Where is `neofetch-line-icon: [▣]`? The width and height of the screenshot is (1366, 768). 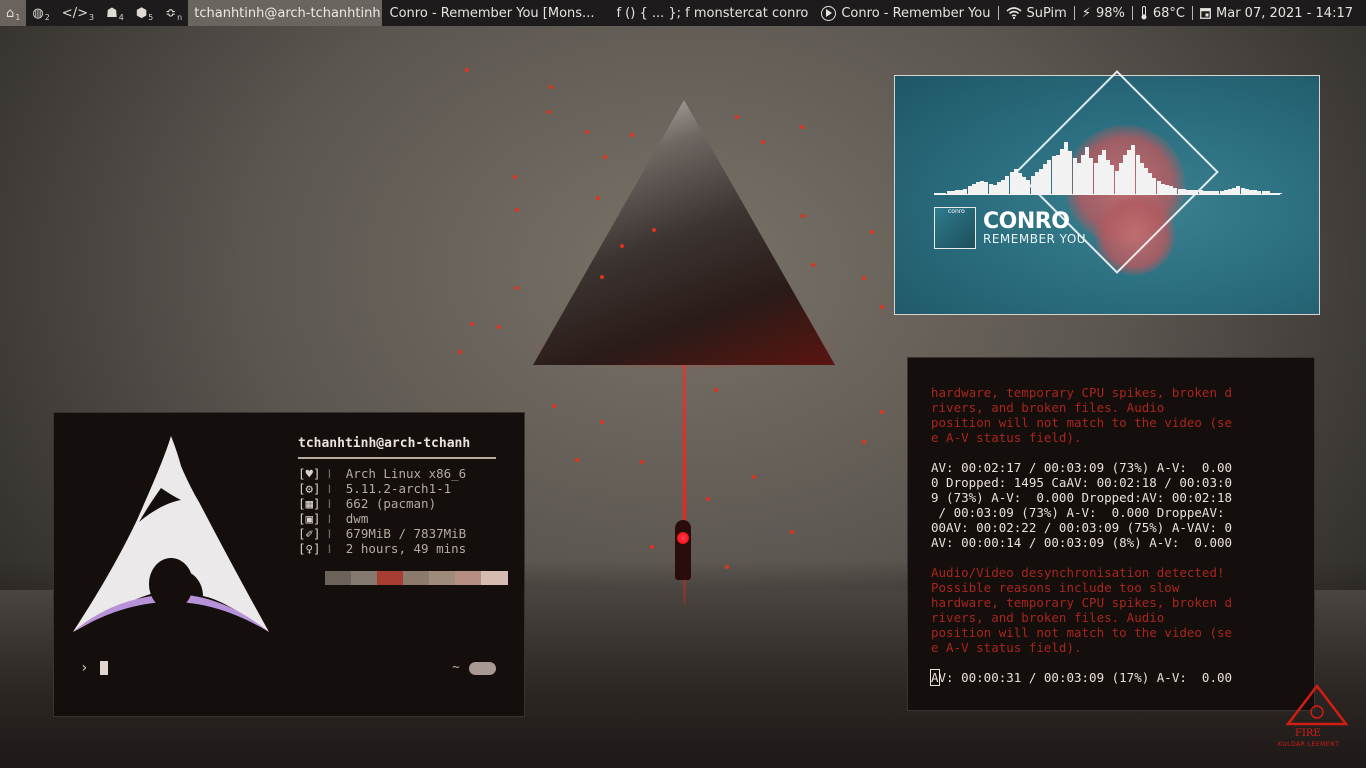
neofetch-line-icon: [▣] is located at coordinates (309, 518).